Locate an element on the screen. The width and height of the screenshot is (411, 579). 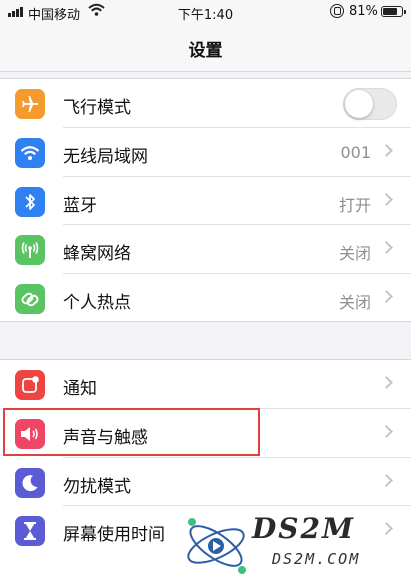
settings-row-bluetooth: 蓝牙 打开 is located at coordinates (205, 201).